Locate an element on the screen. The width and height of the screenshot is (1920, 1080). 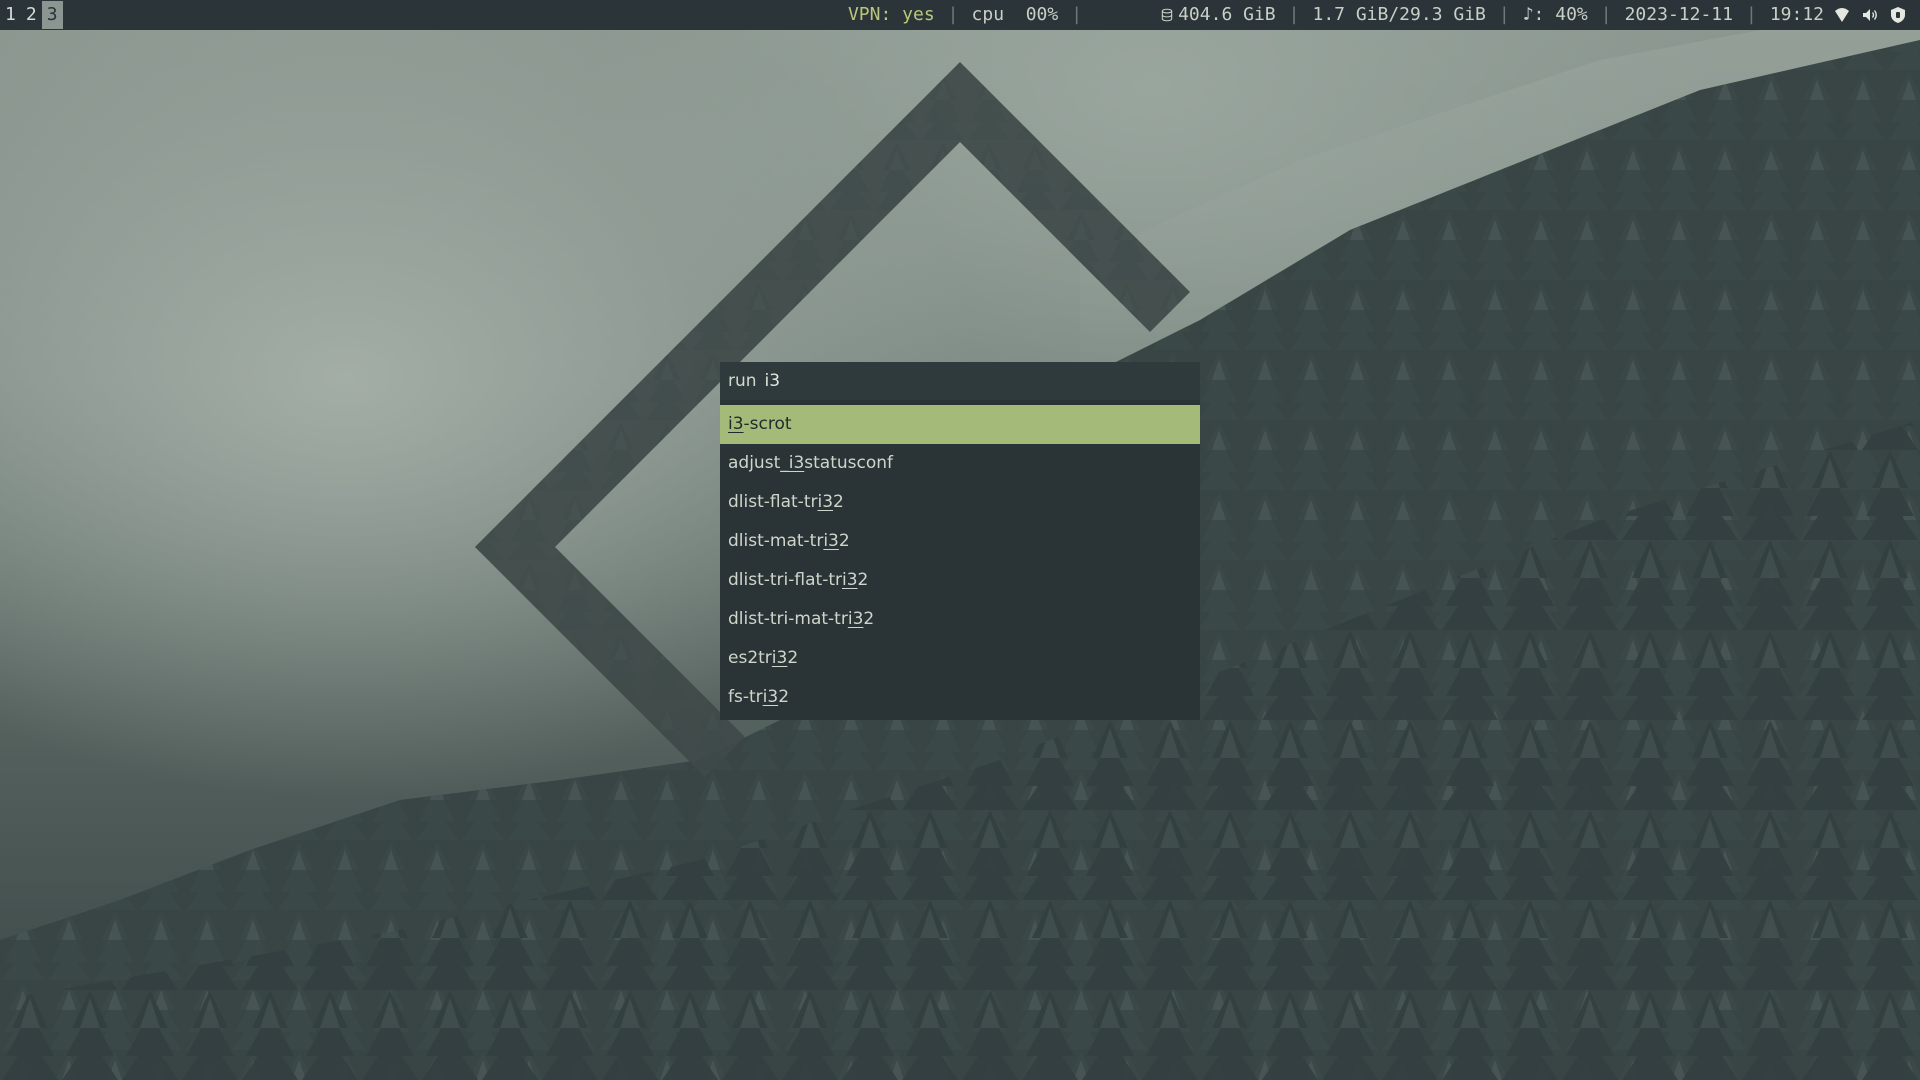
workspace-switcher: 1 2 3 is located at coordinates (31, 15).